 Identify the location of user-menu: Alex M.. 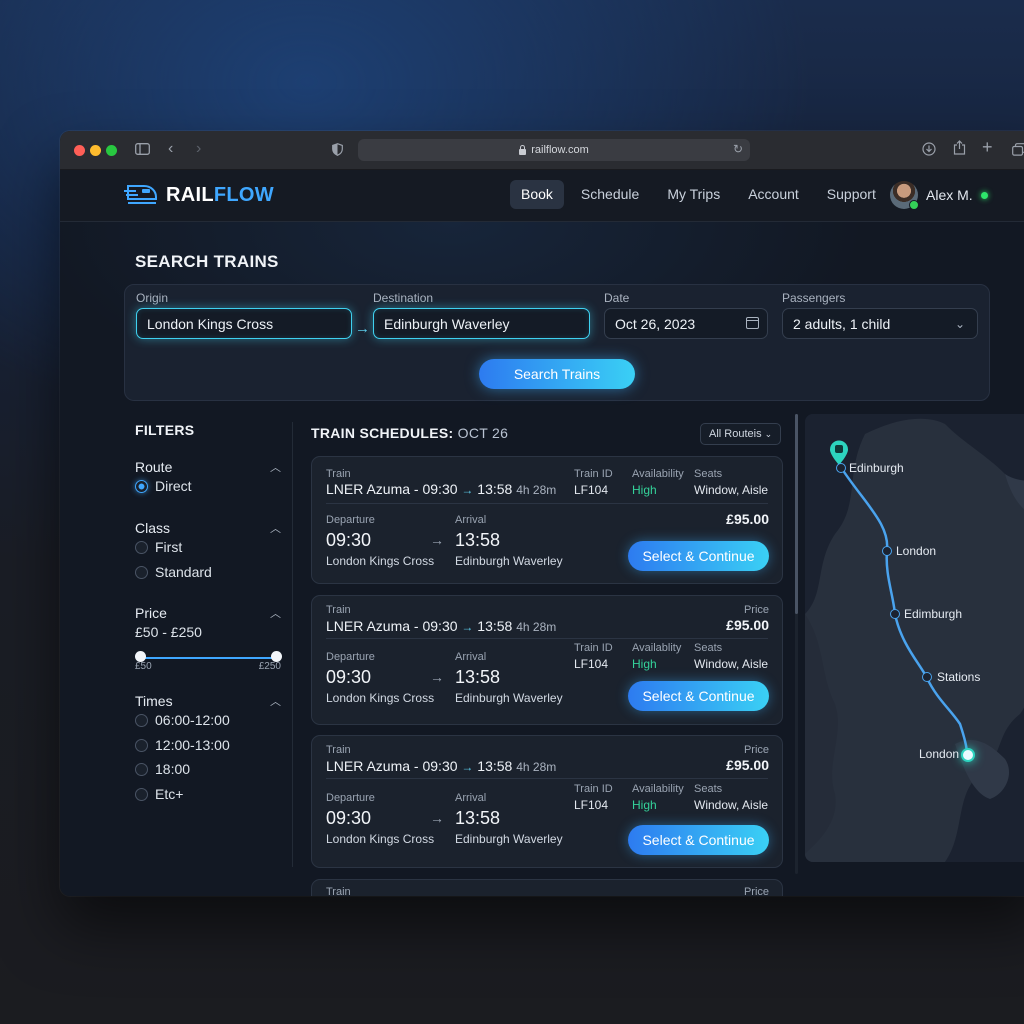
(939, 195).